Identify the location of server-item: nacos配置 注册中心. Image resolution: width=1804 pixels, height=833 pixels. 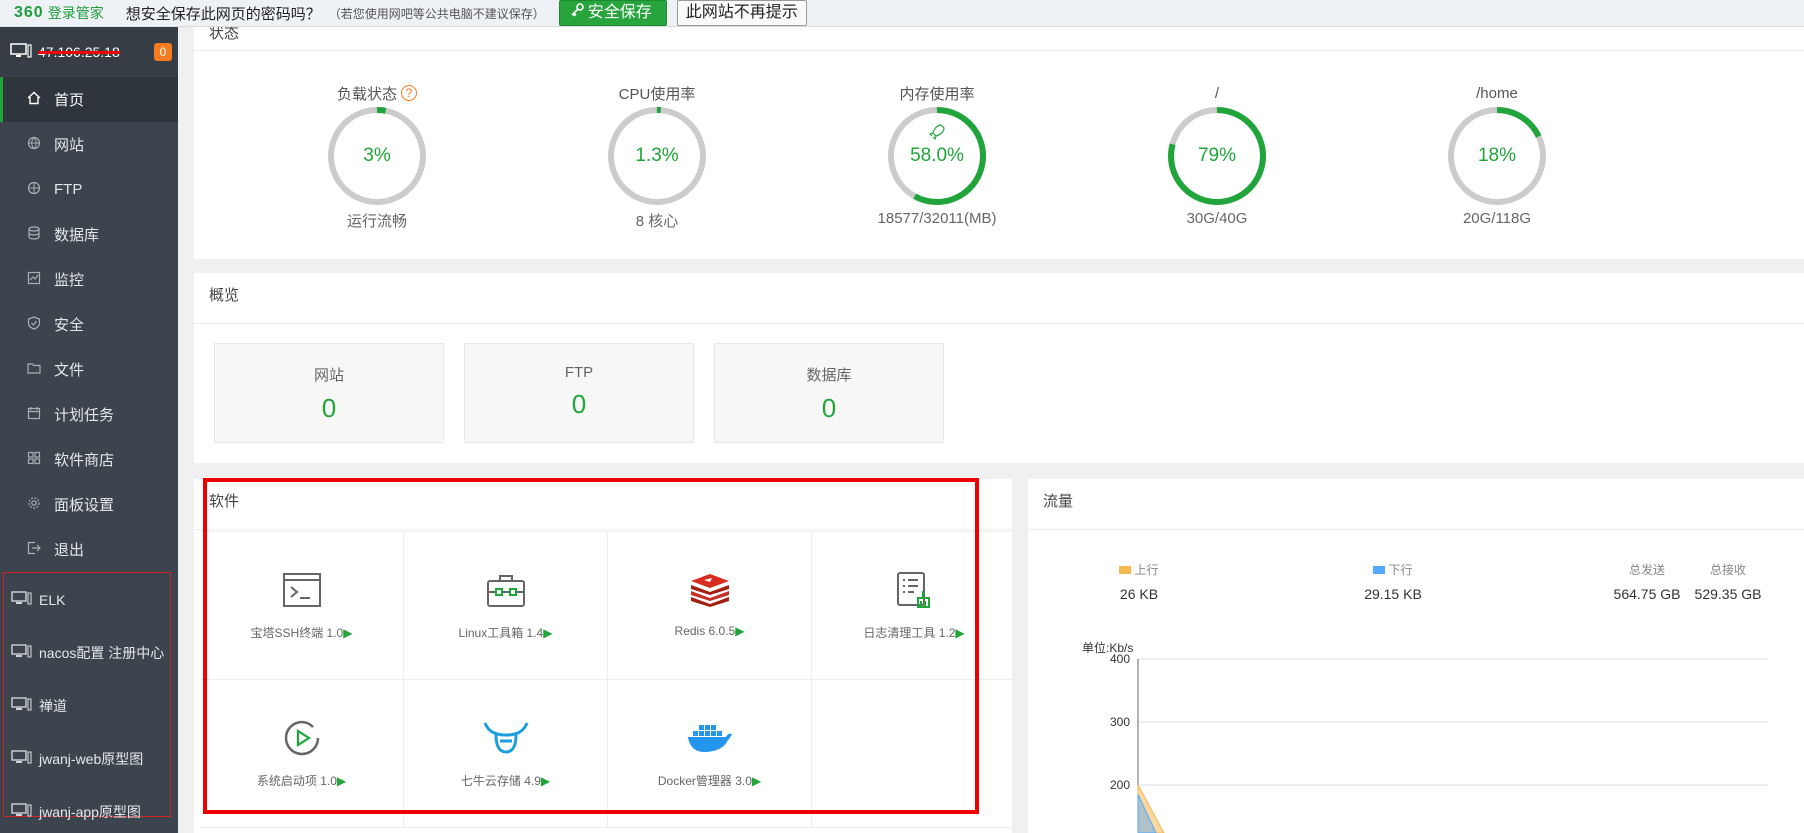
(87, 652).